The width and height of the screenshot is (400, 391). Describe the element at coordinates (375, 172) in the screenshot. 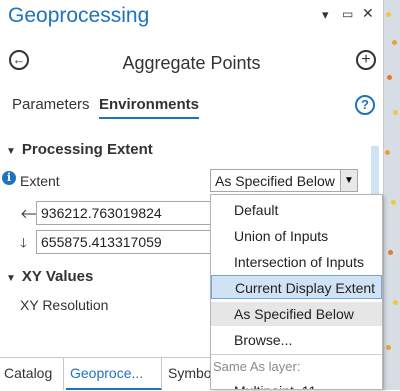

I see `scrollbar-thumb` at that location.